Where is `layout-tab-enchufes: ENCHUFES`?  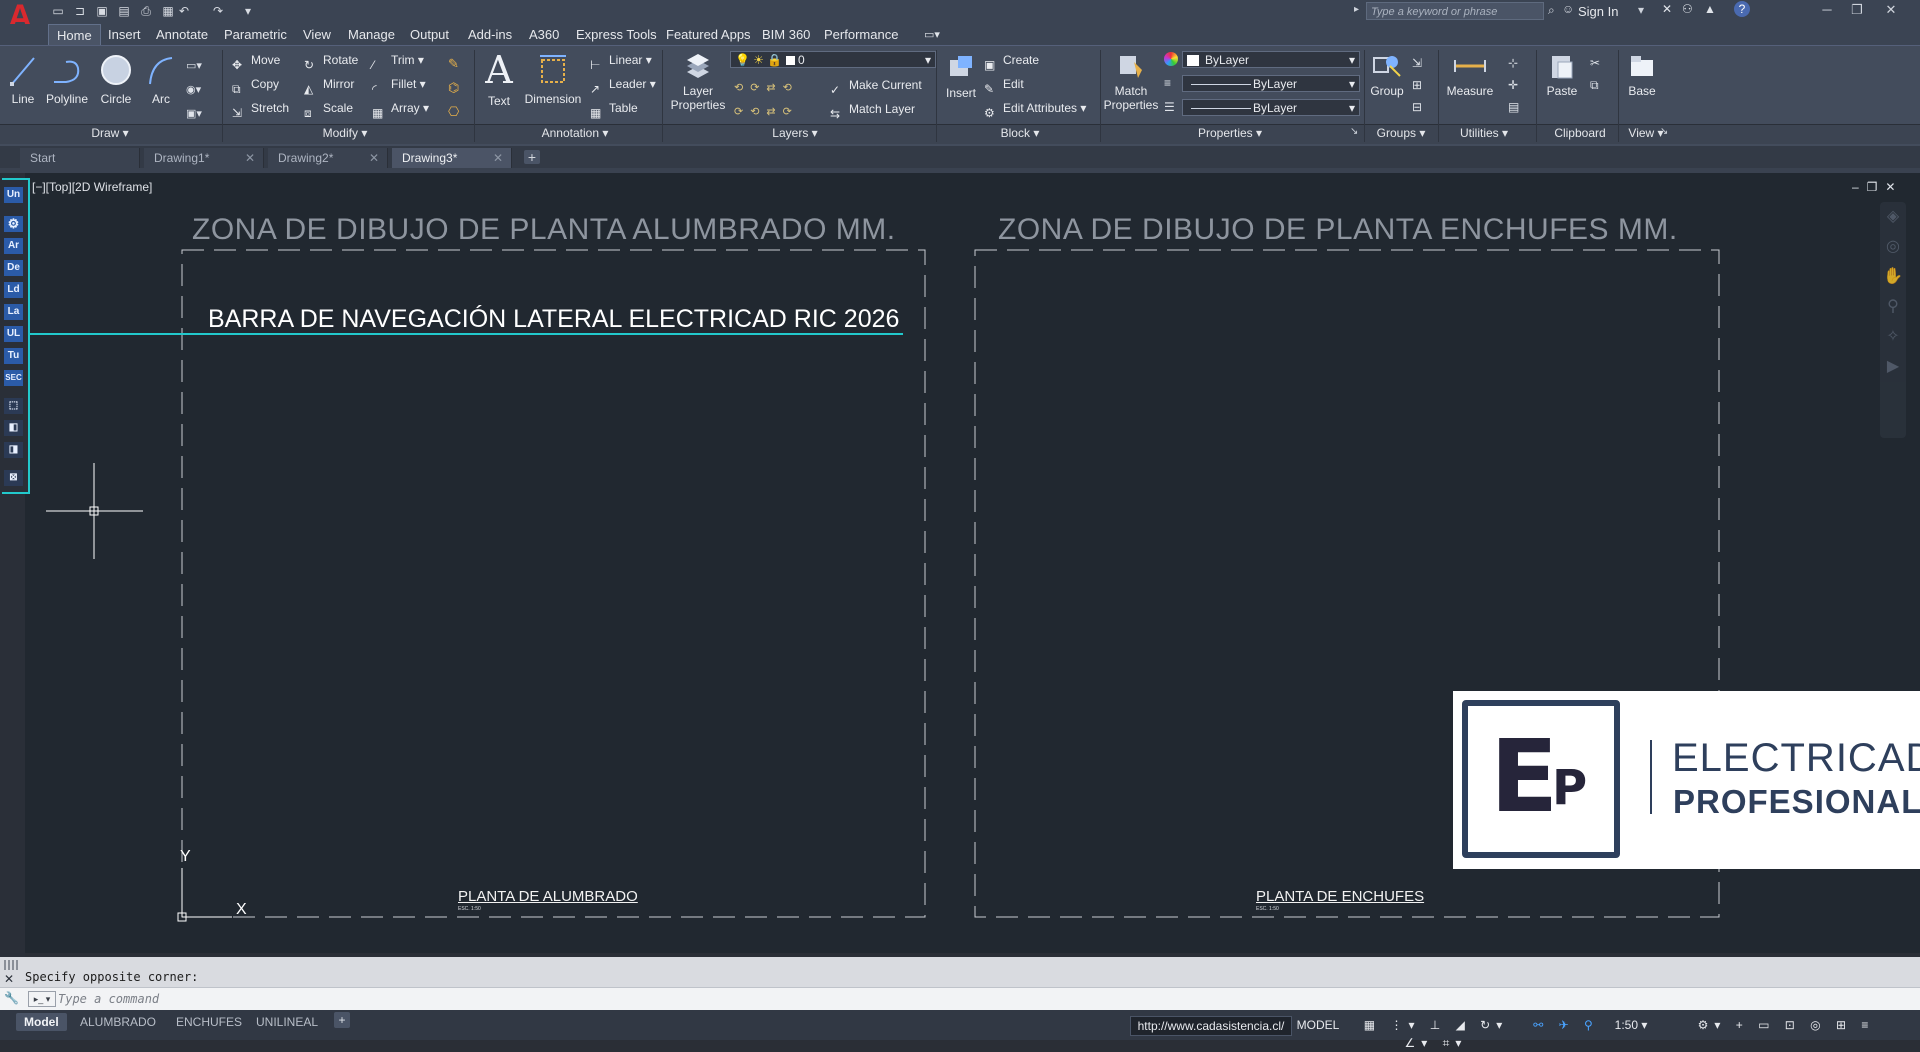
layout-tab-enchufes: ENCHUFES is located at coordinates (209, 1022).